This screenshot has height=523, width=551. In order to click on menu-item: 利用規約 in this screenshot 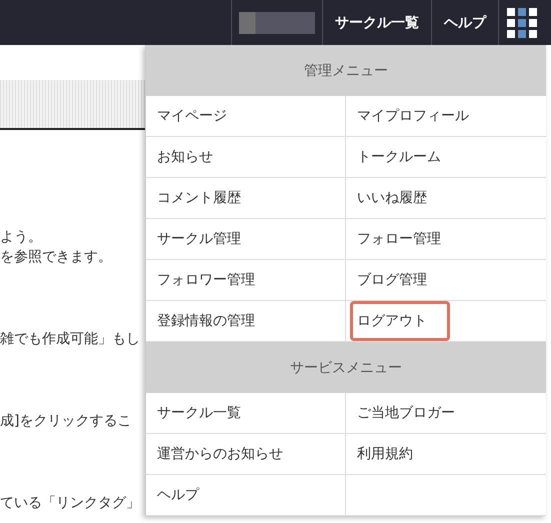, I will do `click(385, 454)`.